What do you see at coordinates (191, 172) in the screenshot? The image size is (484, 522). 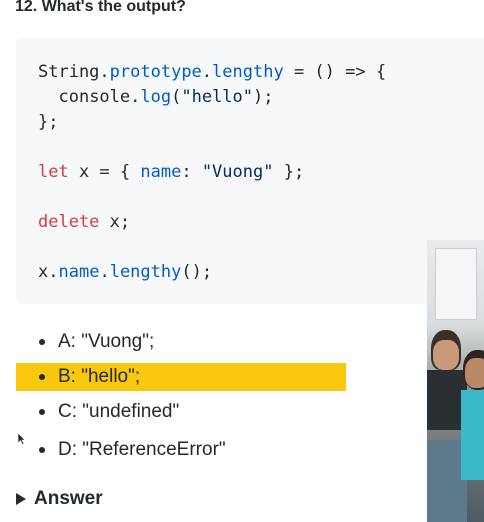 I see `code-token: :` at bounding box center [191, 172].